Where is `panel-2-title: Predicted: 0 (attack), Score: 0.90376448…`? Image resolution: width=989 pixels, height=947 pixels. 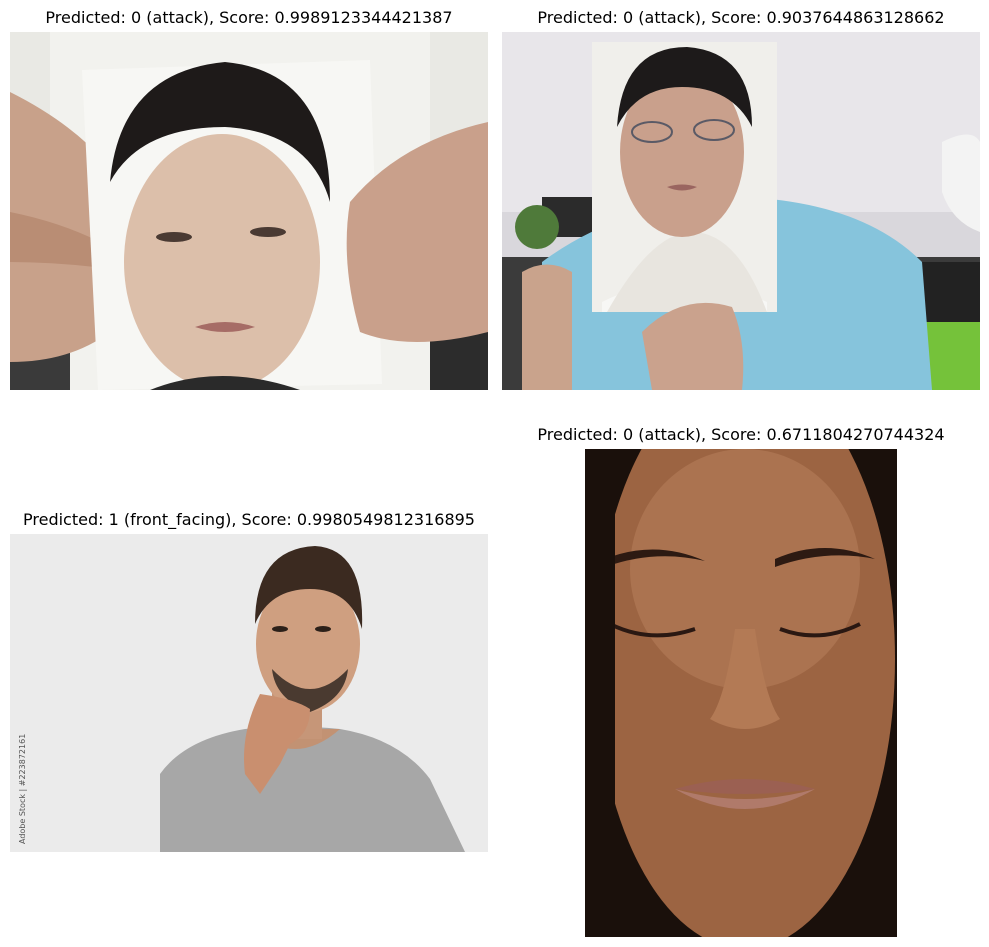 panel-2-title: Predicted: 0 (attack), Score: 0.90376448… is located at coordinates (741, 17).